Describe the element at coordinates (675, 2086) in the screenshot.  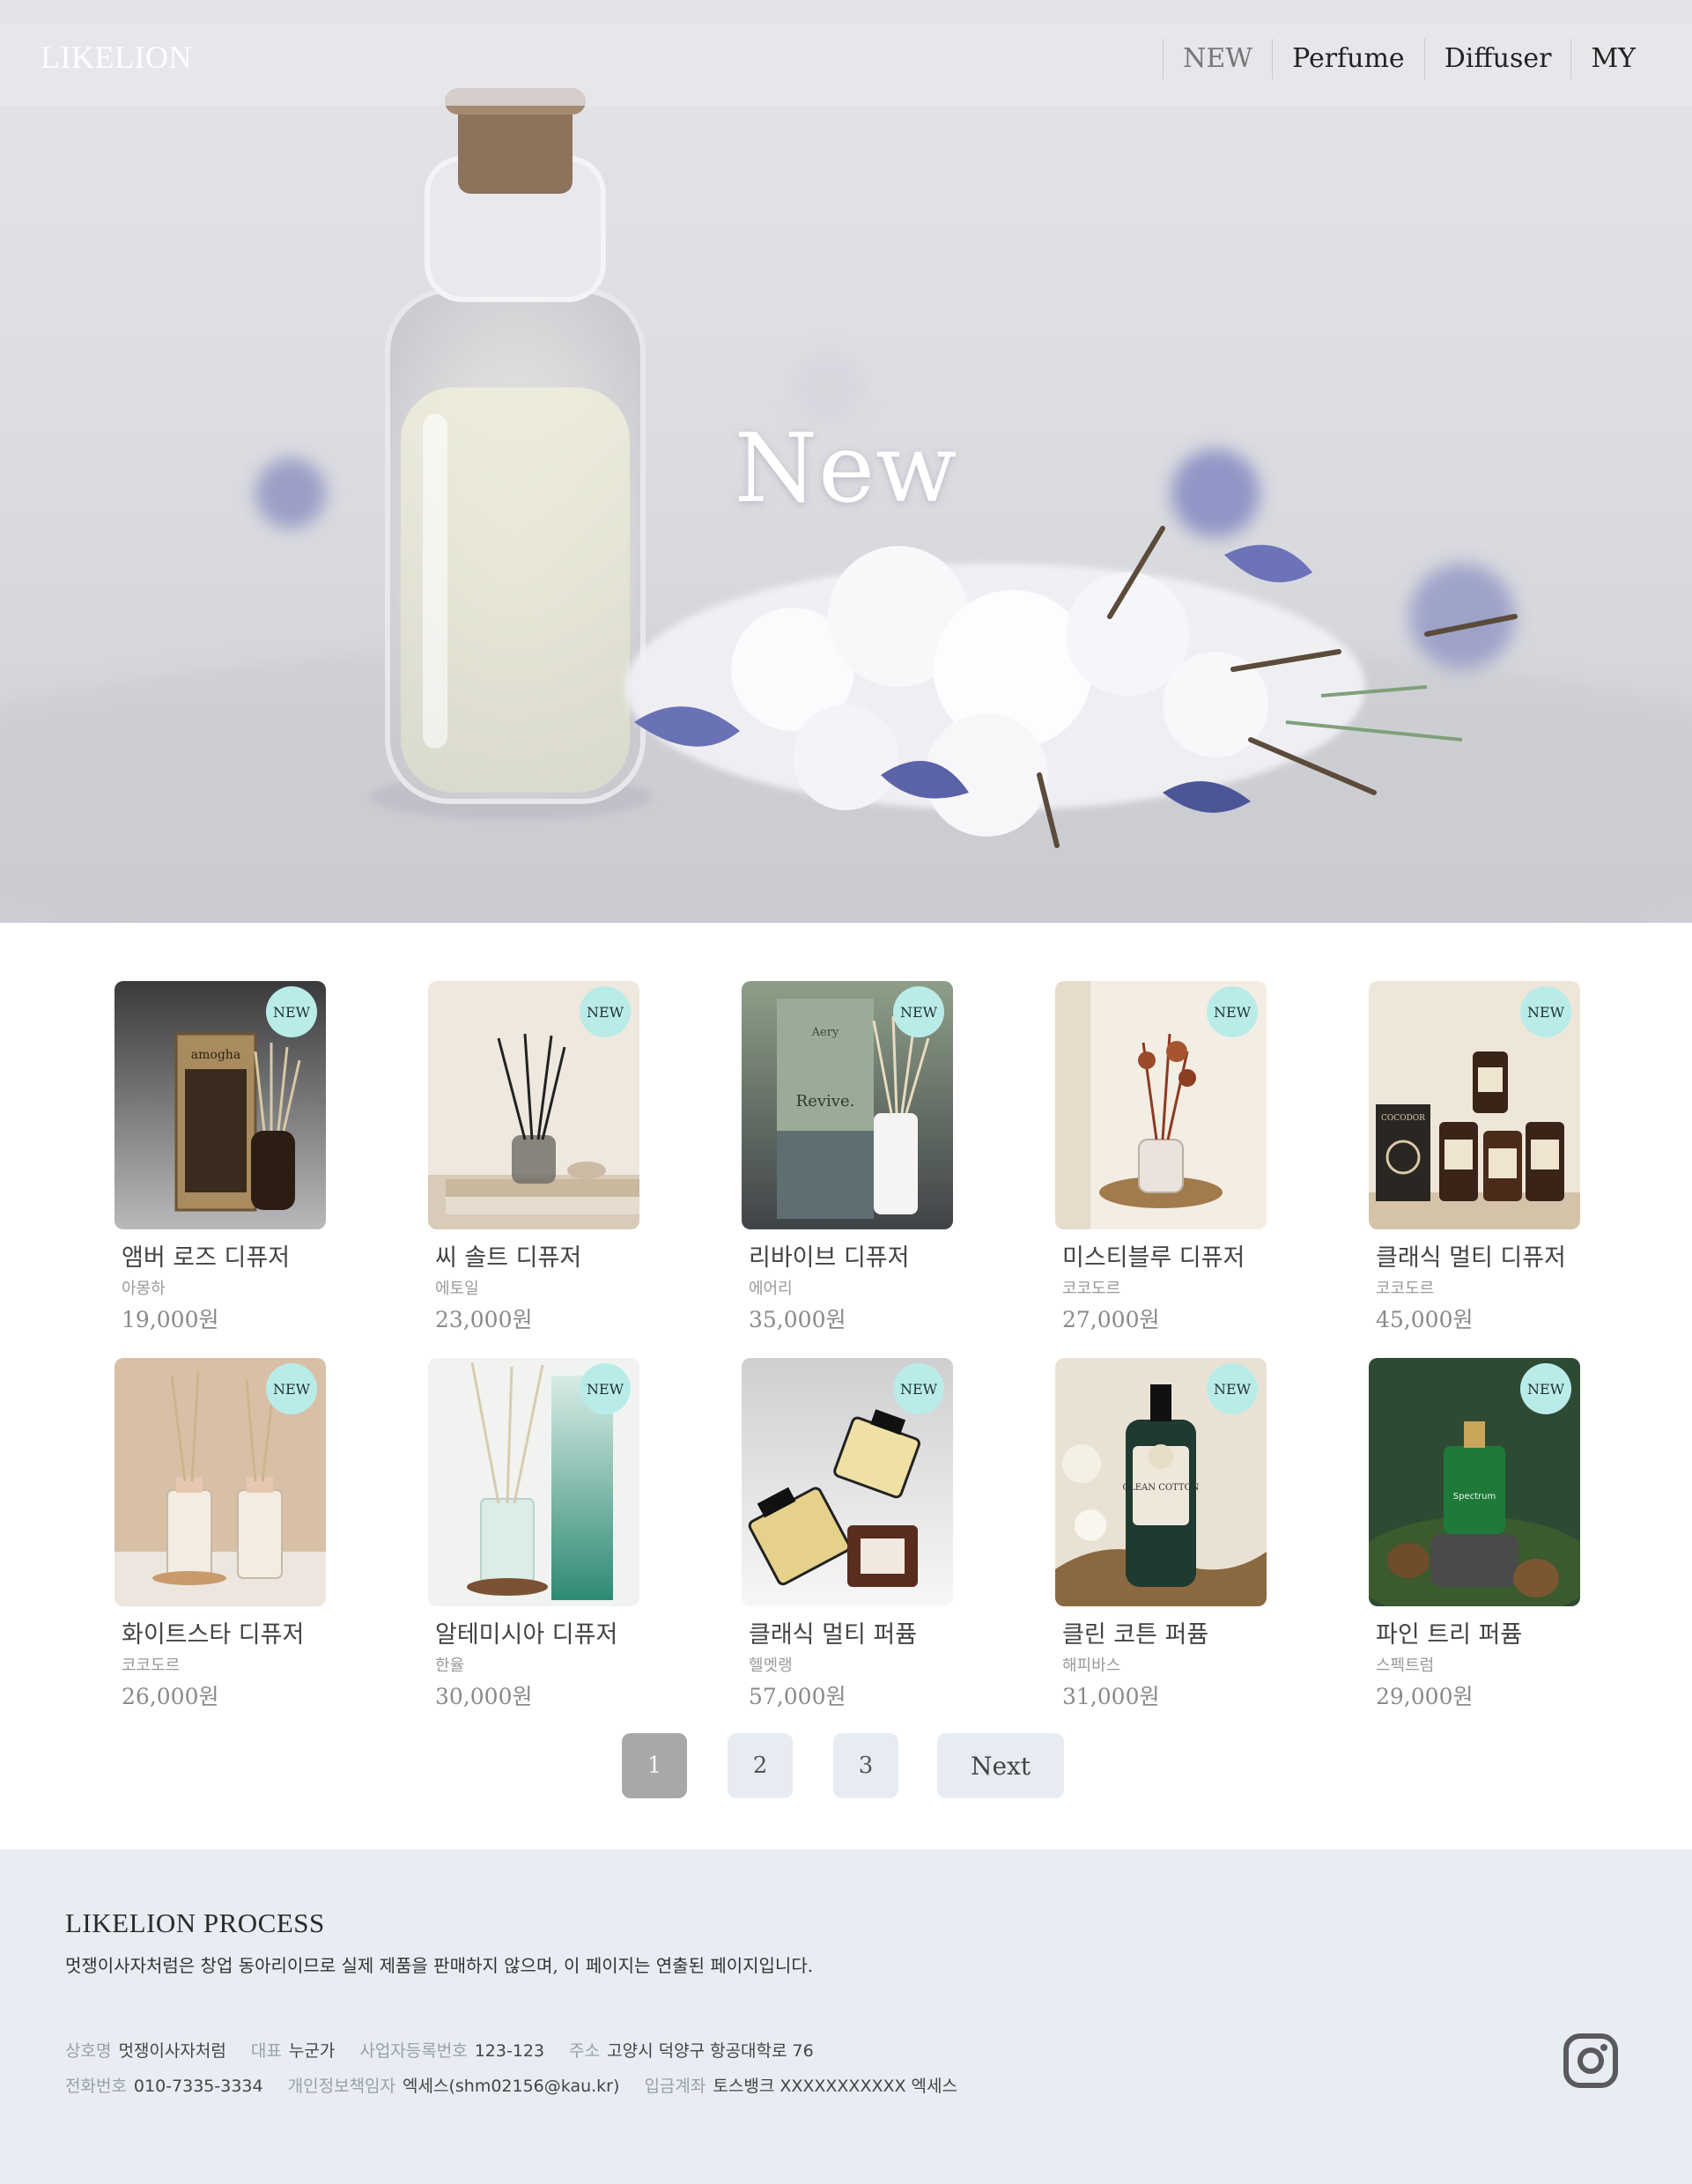
I see `footer-label: 입금계좌` at that location.